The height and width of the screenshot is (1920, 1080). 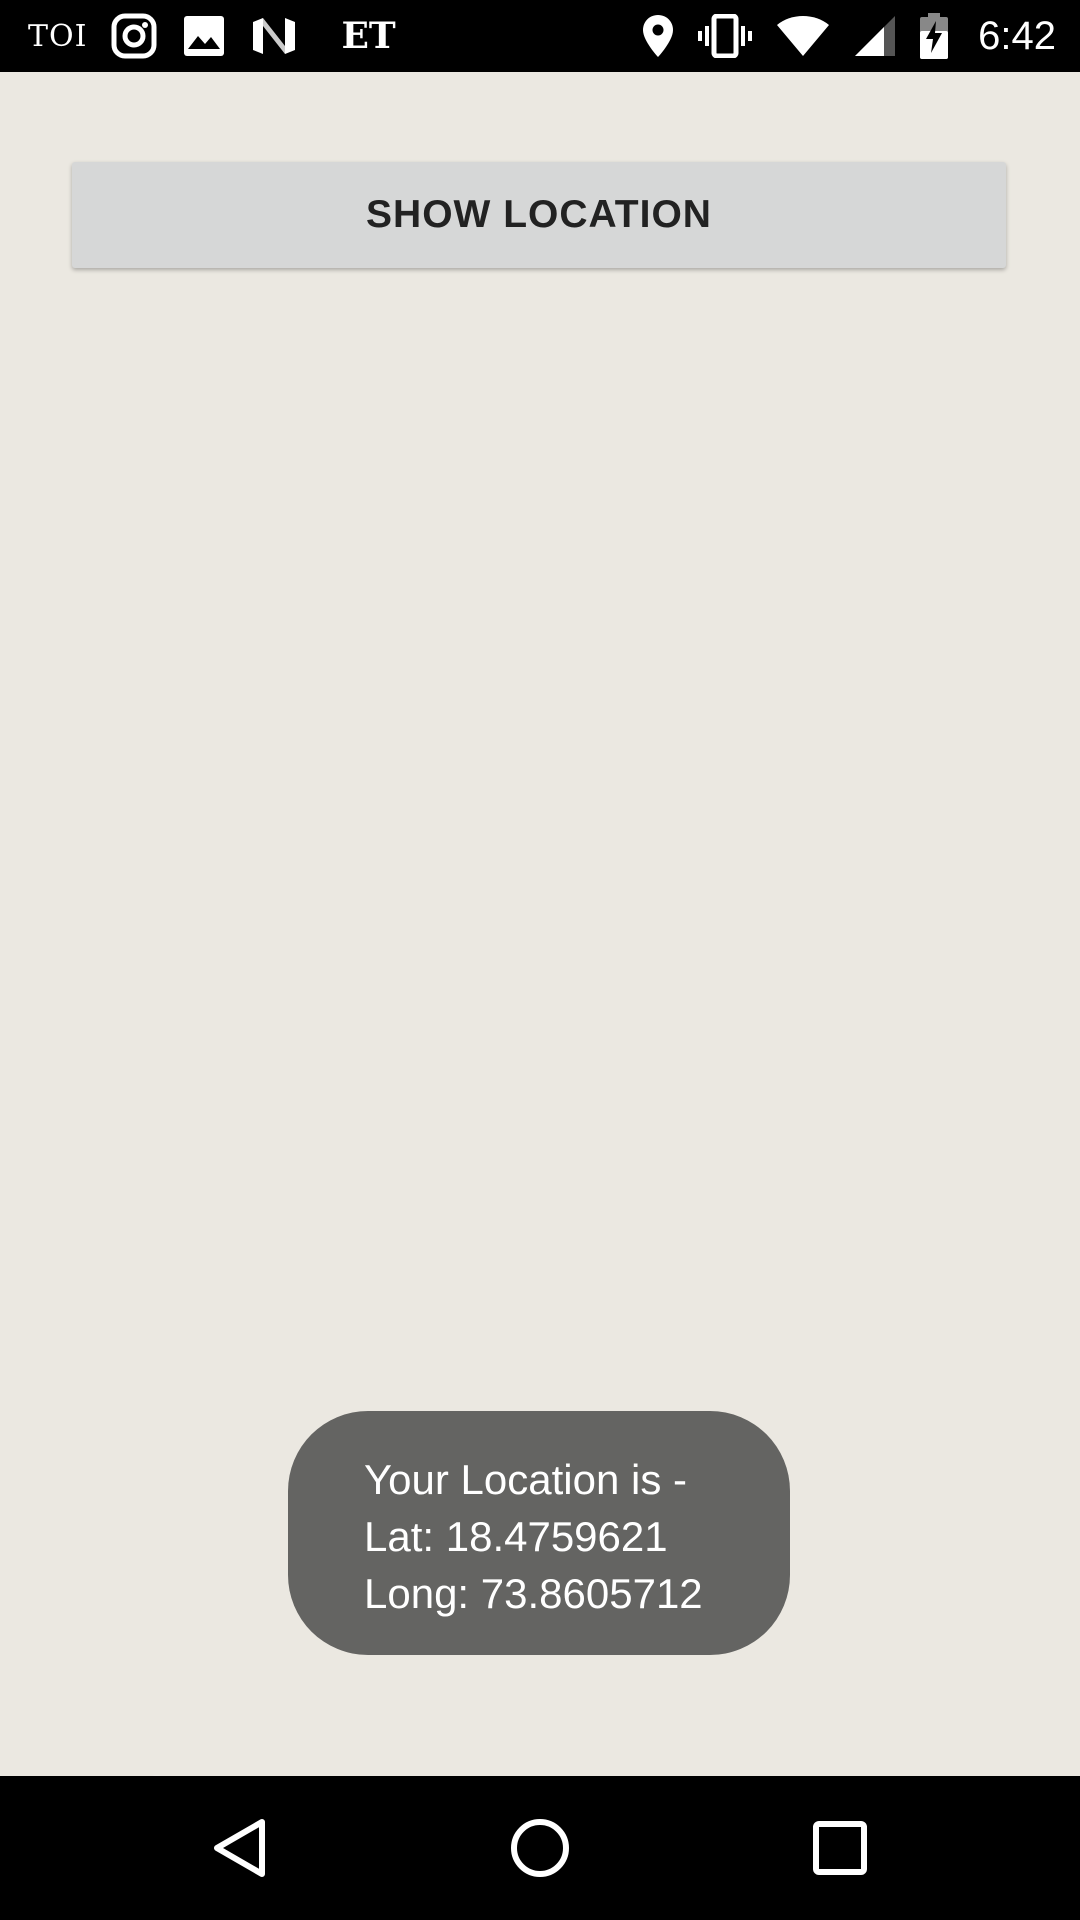 What do you see at coordinates (134, 36) in the screenshot?
I see `instagram-icon` at bounding box center [134, 36].